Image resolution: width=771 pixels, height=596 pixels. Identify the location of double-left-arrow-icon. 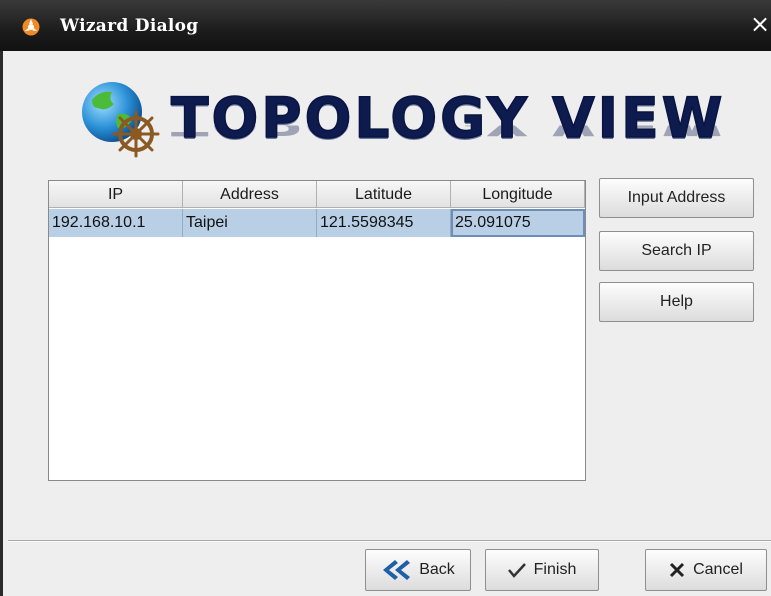
(397, 570).